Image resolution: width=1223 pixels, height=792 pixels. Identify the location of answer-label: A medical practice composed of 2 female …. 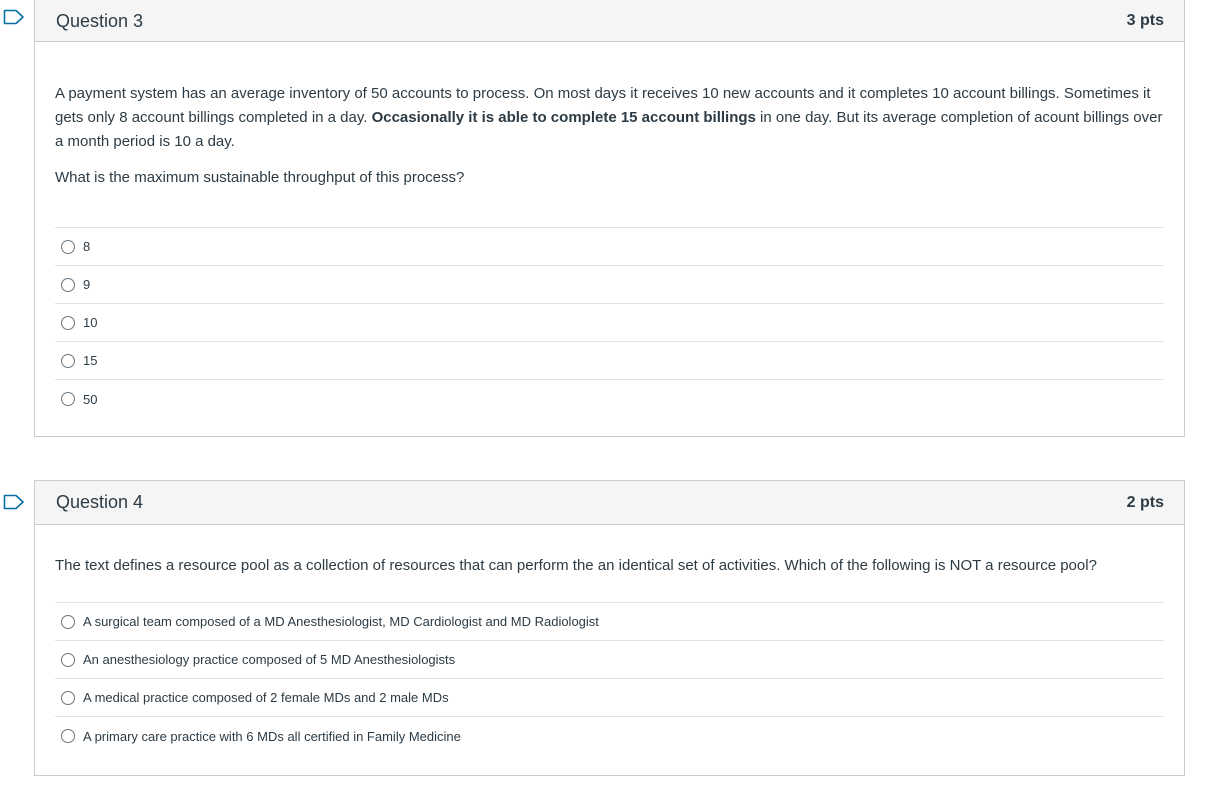
(266, 697).